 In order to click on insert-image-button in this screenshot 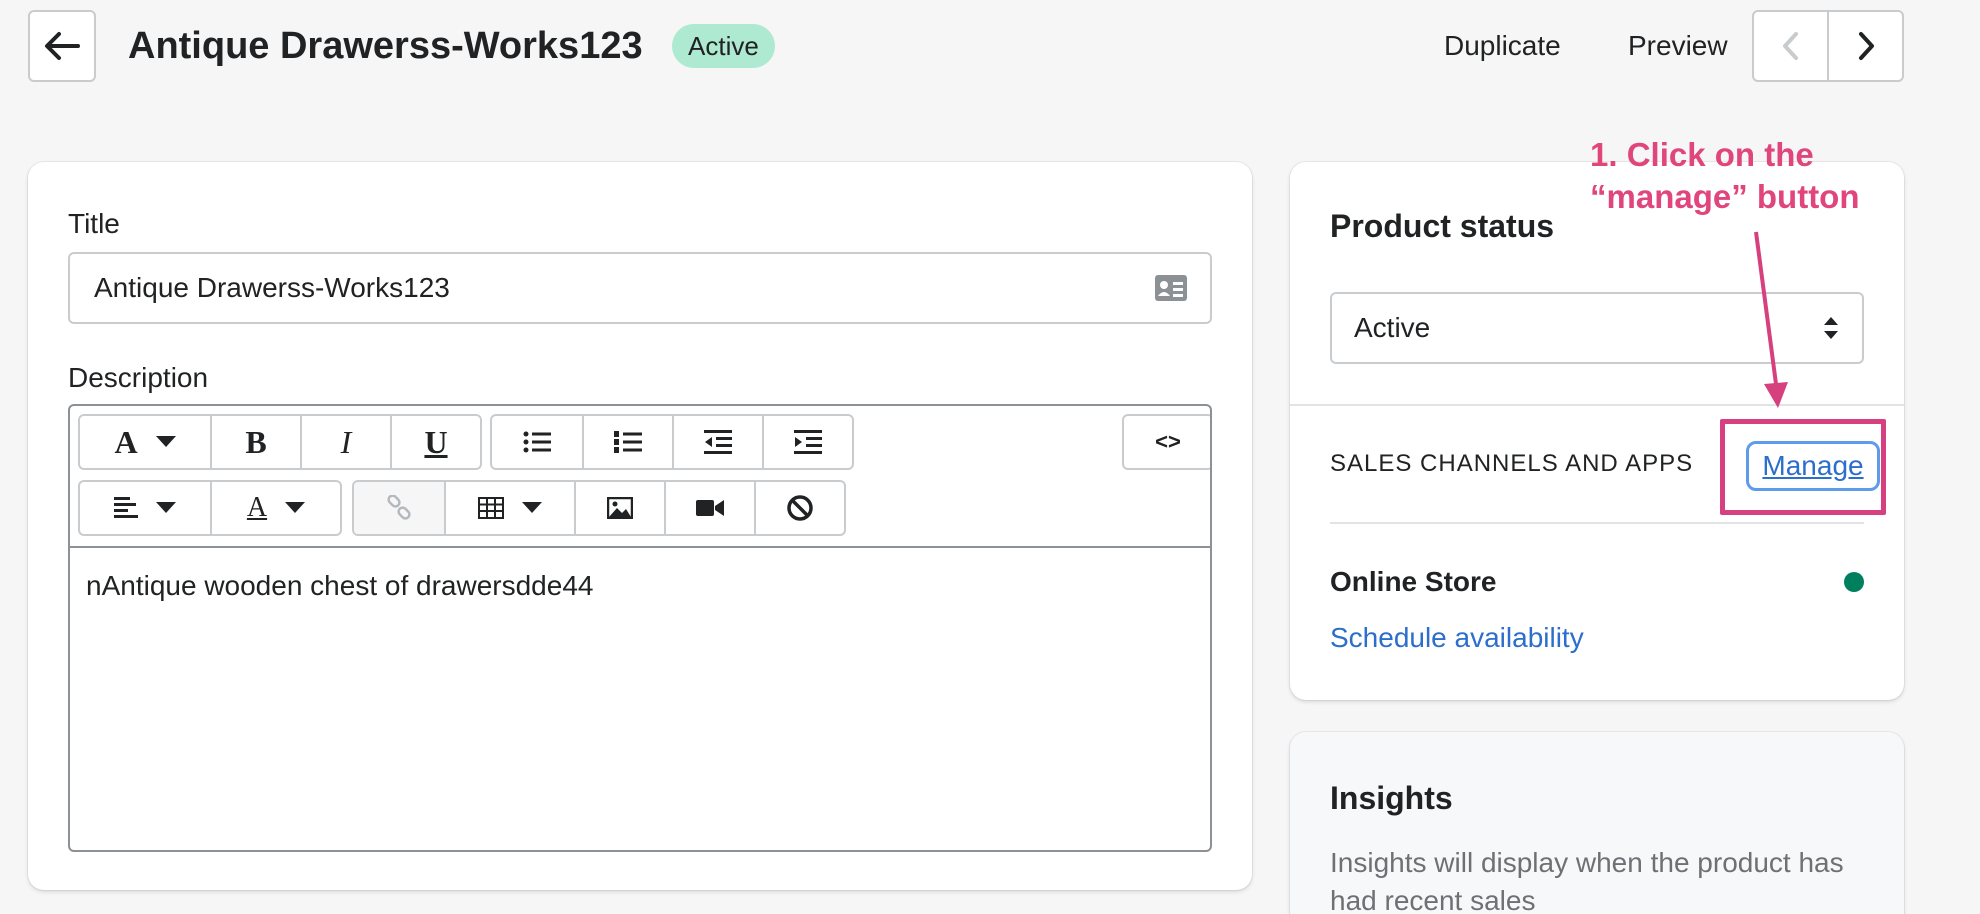, I will do `click(619, 508)`.